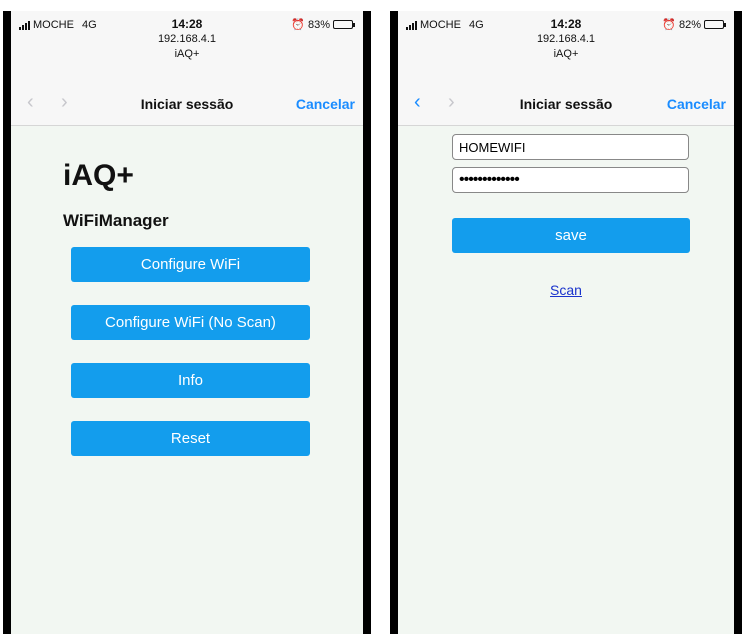 The height and width of the screenshot is (636, 742). I want to click on page-title: iAQ+, so click(98, 175).